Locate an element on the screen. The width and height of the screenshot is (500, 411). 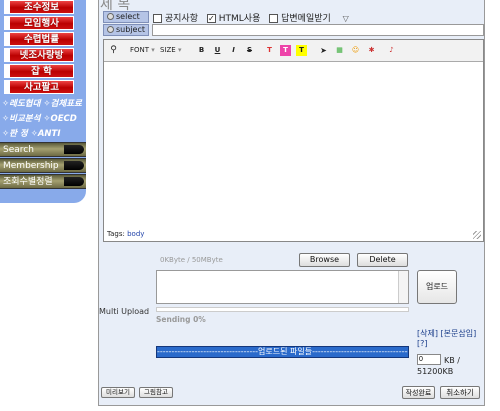
option-notice: 공지사항 is located at coordinates (175, 17).